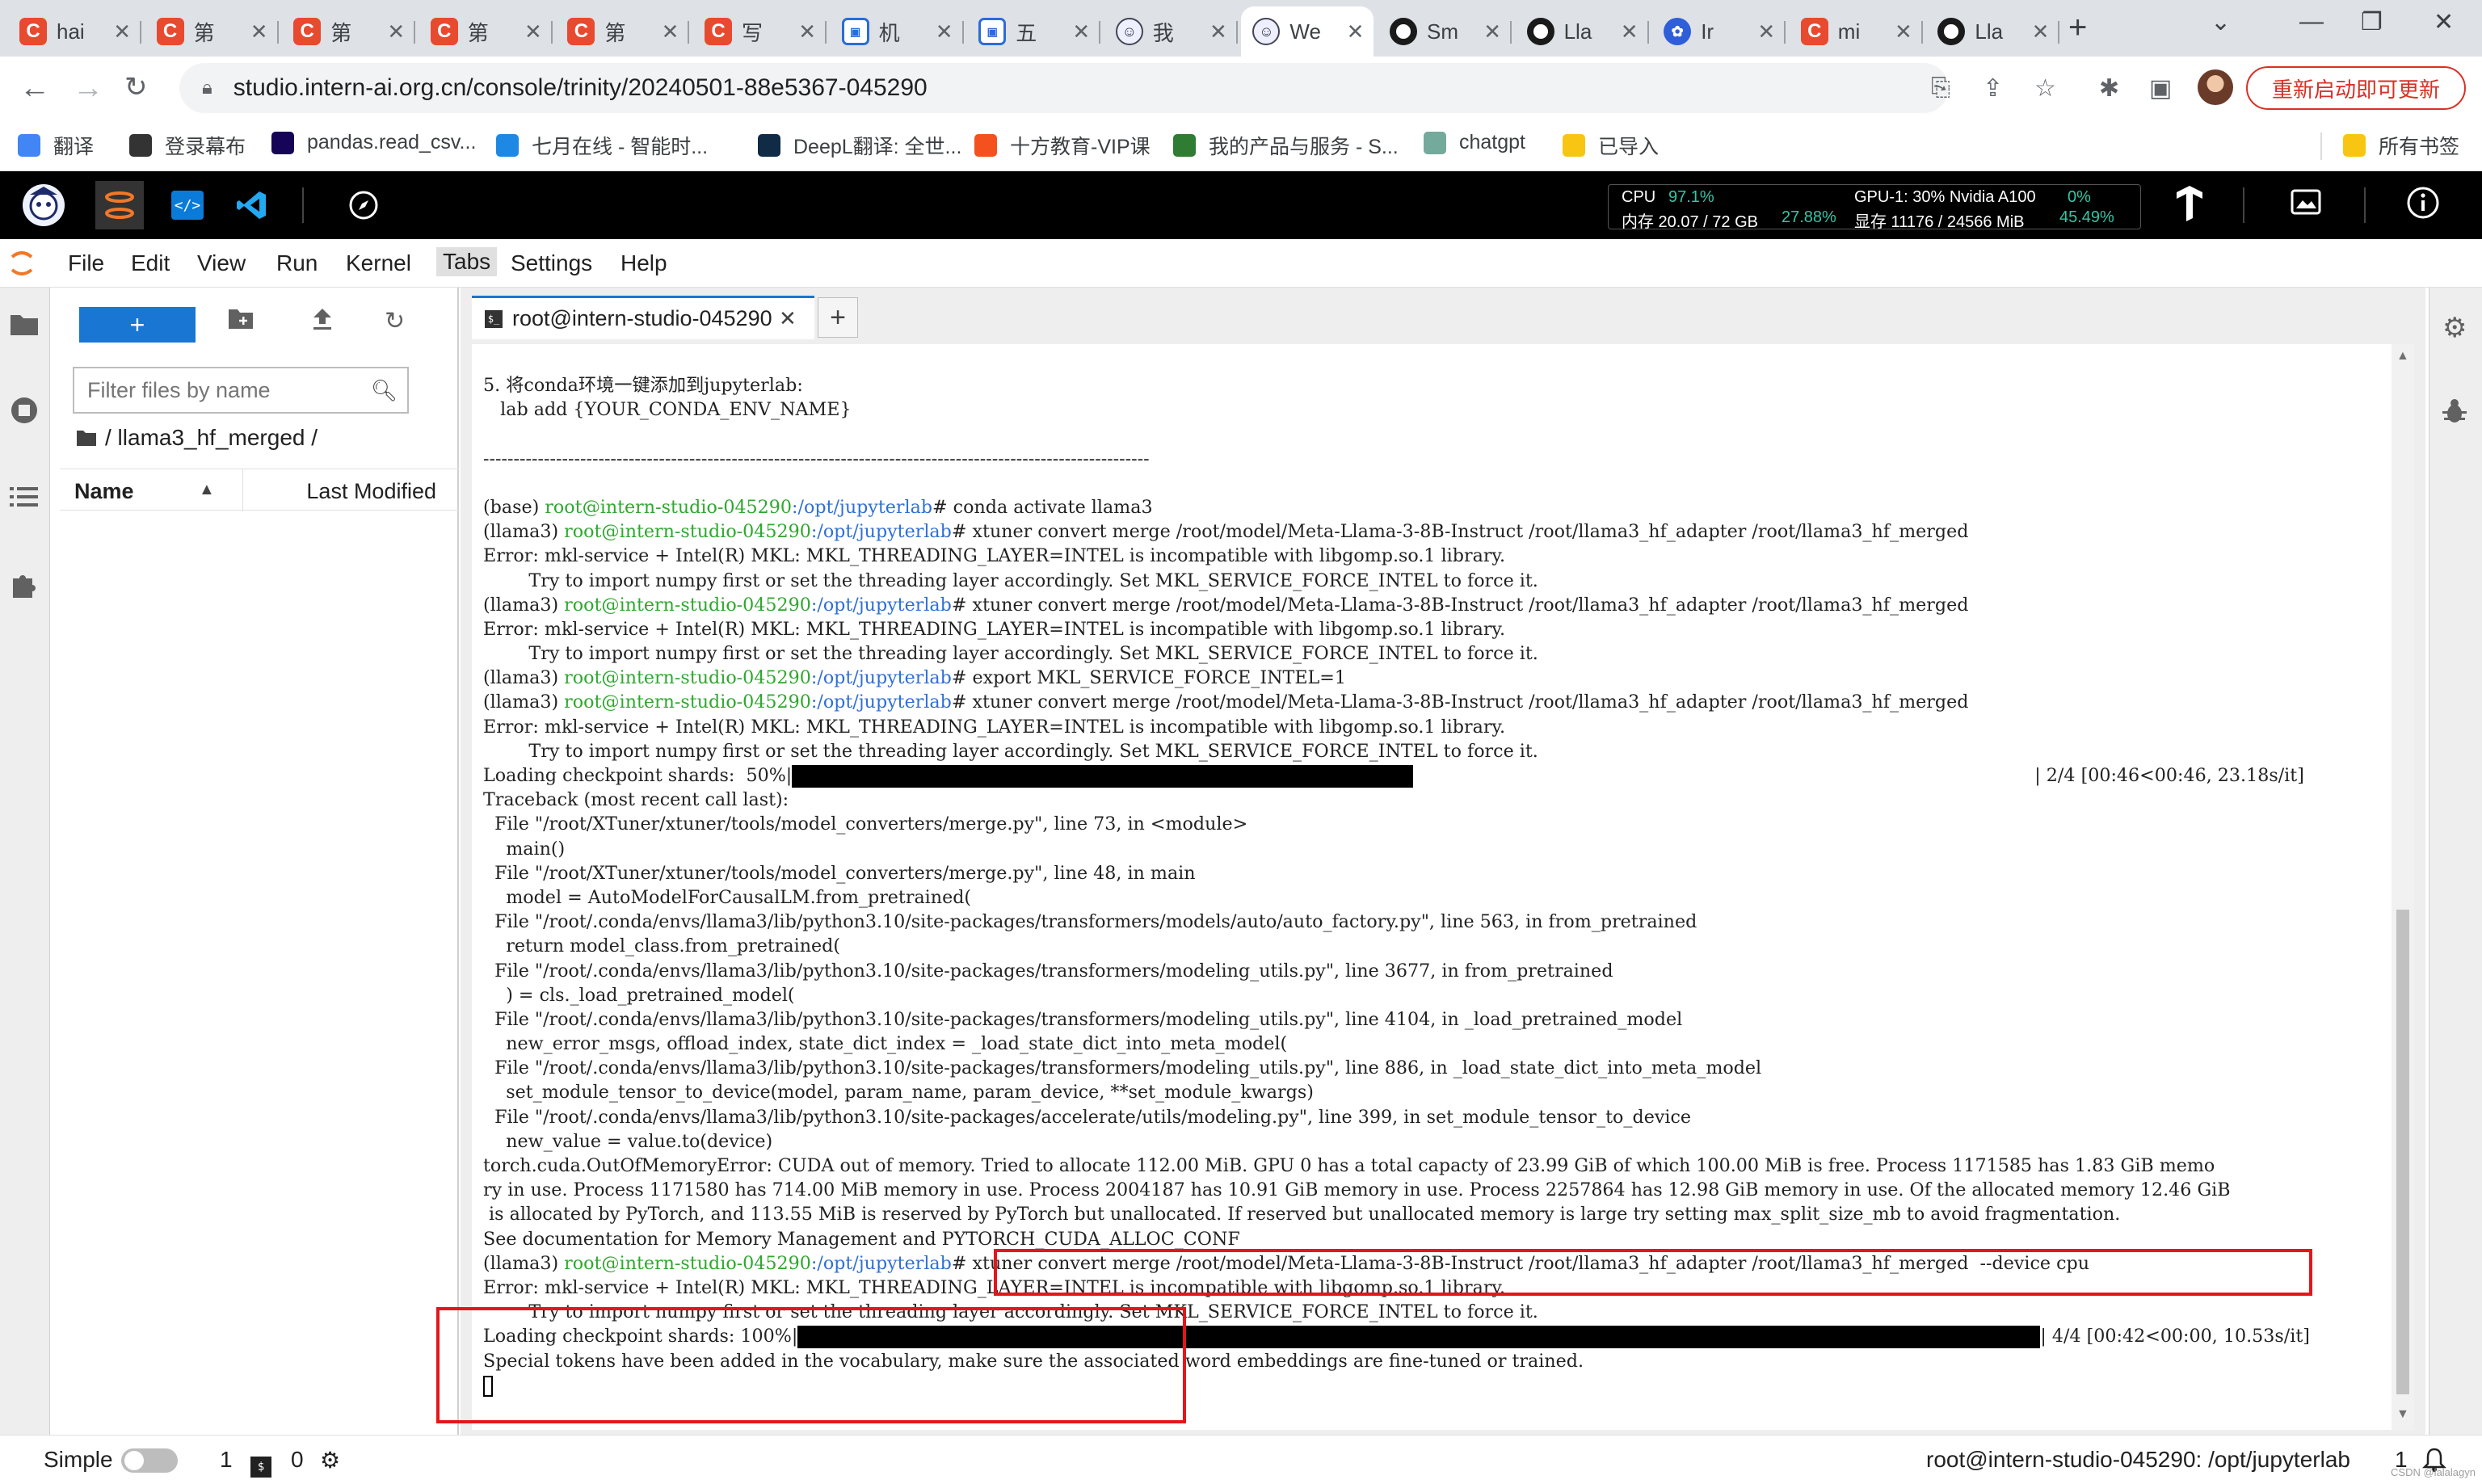 The image size is (2482, 1484). What do you see at coordinates (1171, 31) in the screenshot?
I see `browser-tab: ☺ 我 ✕` at bounding box center [1171, 31].